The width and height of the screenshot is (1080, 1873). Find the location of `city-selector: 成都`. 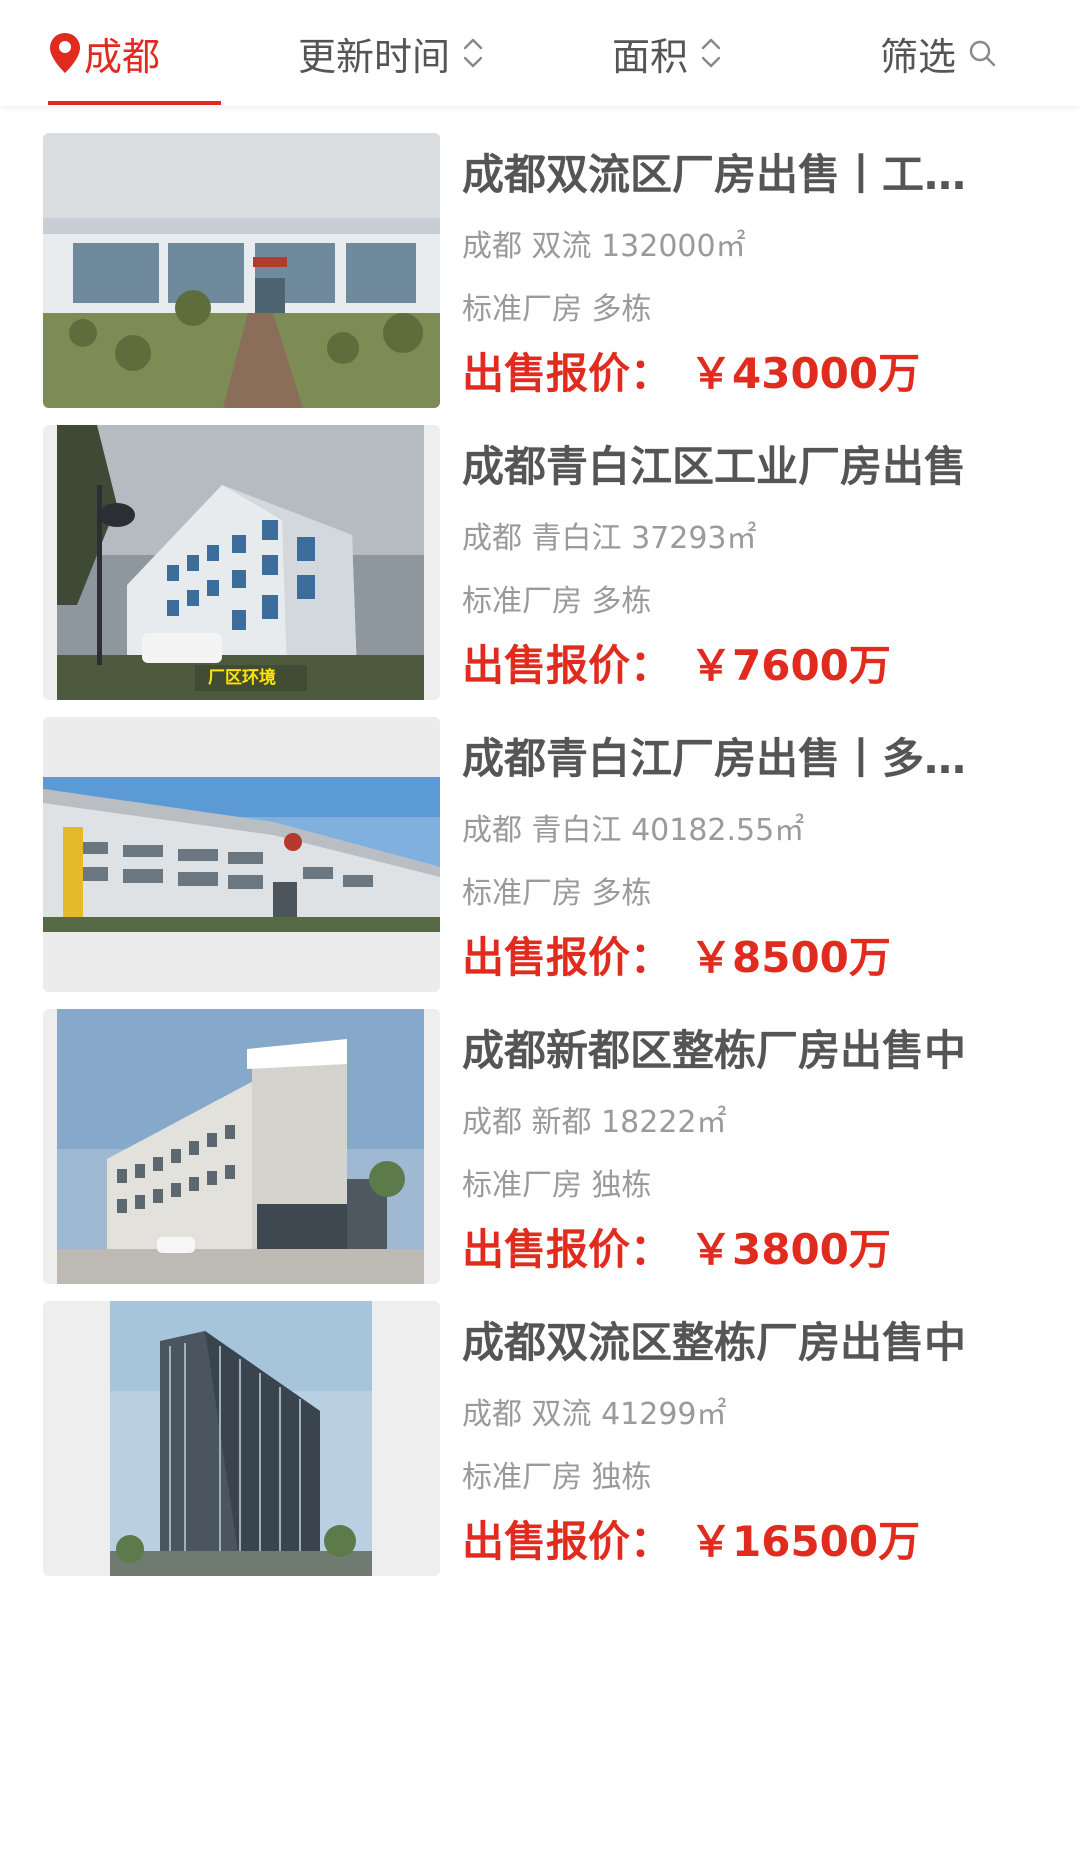

city-selector: 成都 is located at coordinates (134, 53).